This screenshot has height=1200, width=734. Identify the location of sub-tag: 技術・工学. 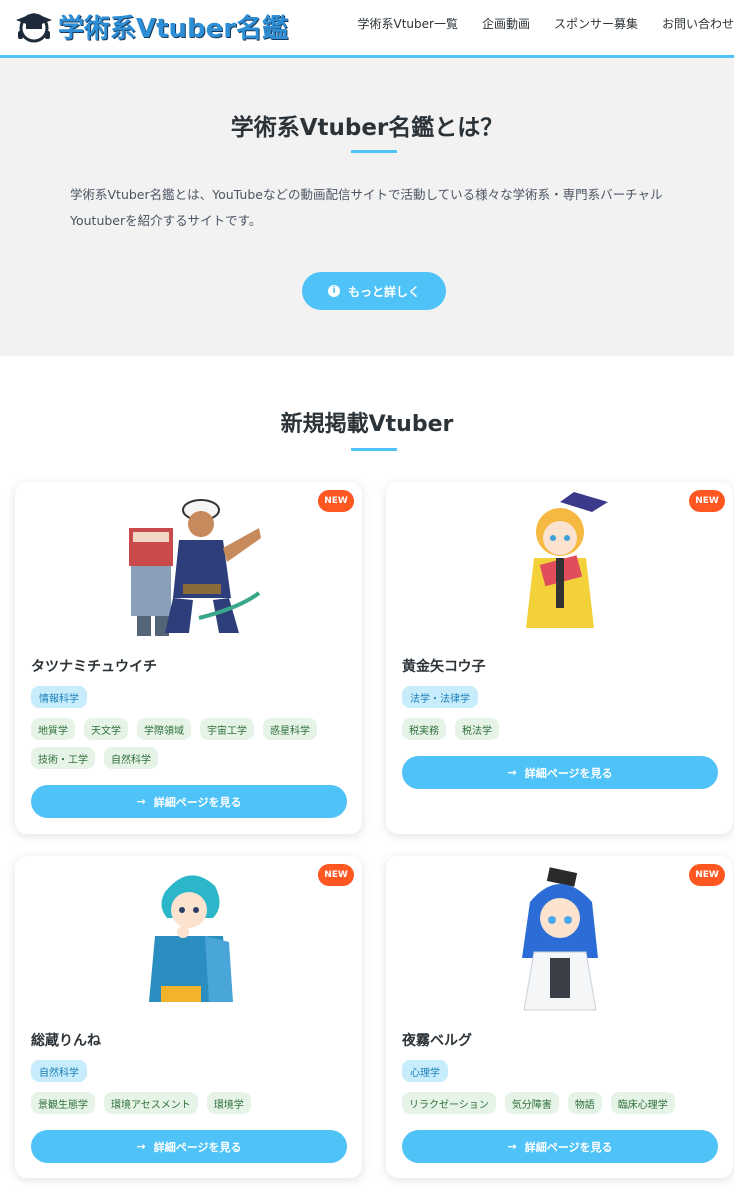
(63, 758).